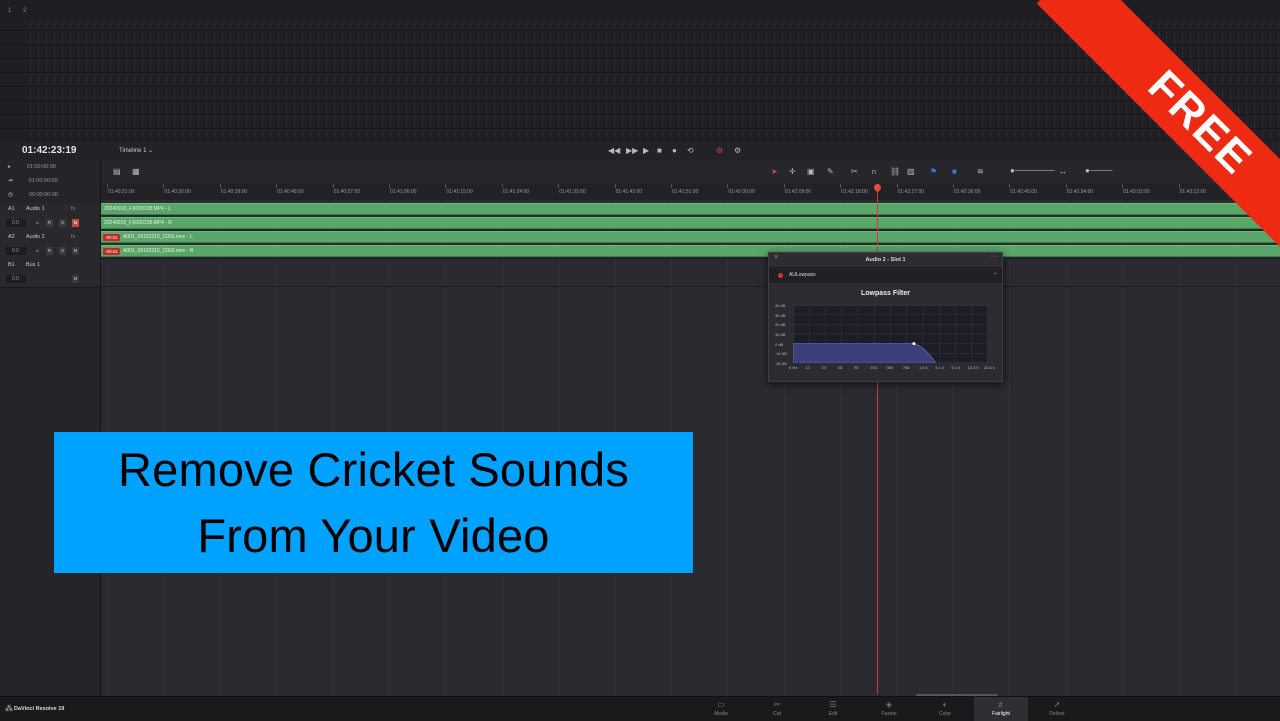 The width and height of the screenshot is (1280, 721). Describe the element at coordinates (885, 293) in the screenshot. I see `filter-title: Lowpass Filter` at that location.